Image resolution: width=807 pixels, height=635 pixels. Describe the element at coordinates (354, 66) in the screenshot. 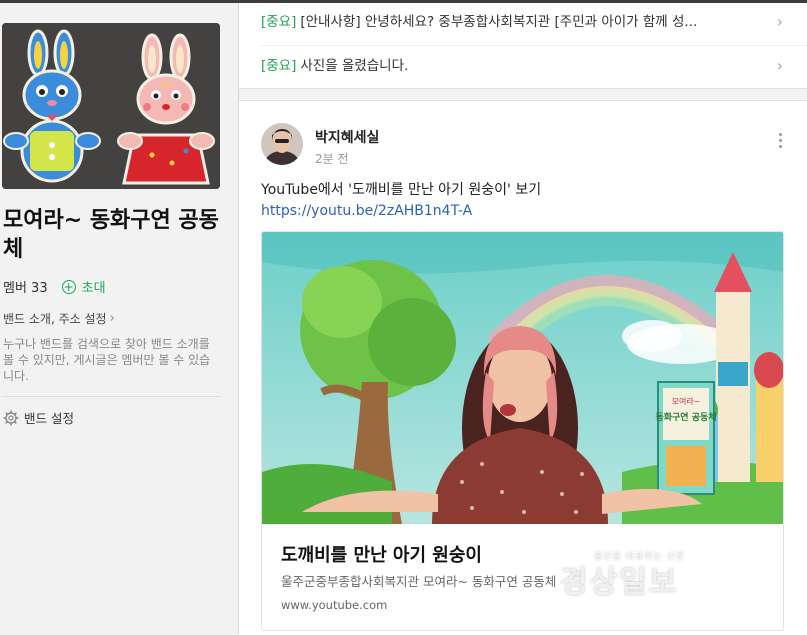

I see `notice-text: 사진을 올렸습니다.` at that location.